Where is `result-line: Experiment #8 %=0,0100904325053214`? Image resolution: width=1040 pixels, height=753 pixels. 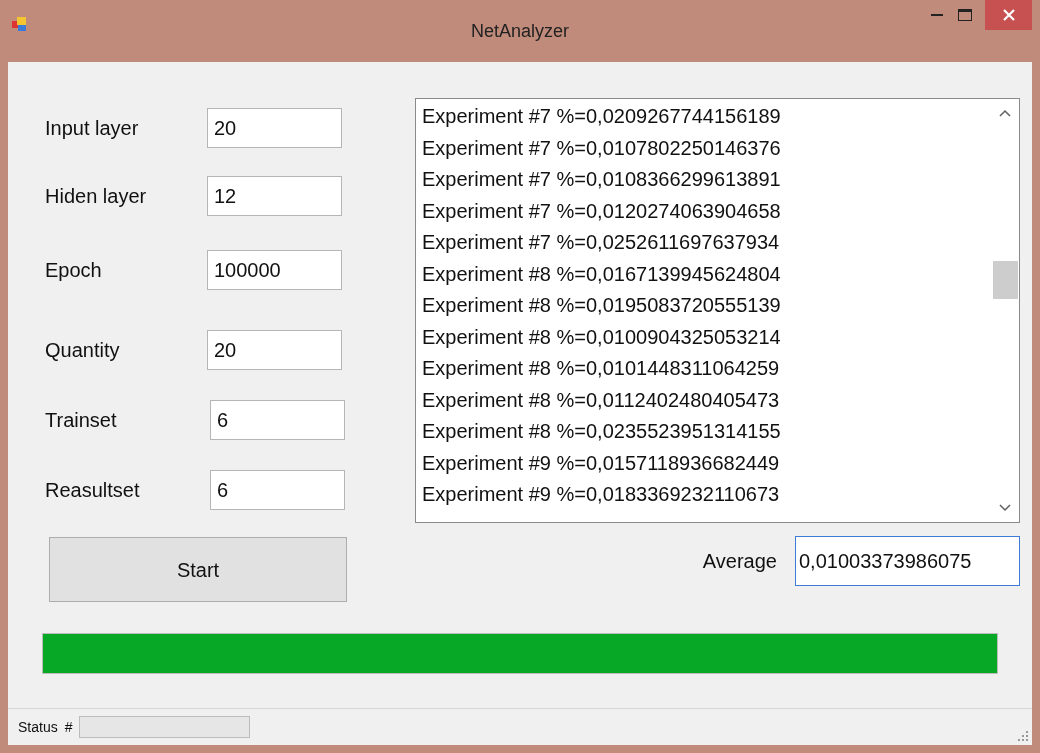 result-line: Experiment #8 %=0,0100904325053214 is located at coordinates (706, 337).